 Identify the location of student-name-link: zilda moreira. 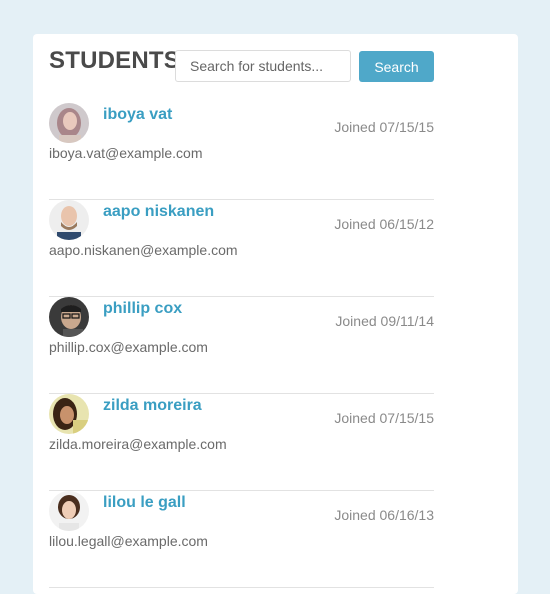
(152, 406).